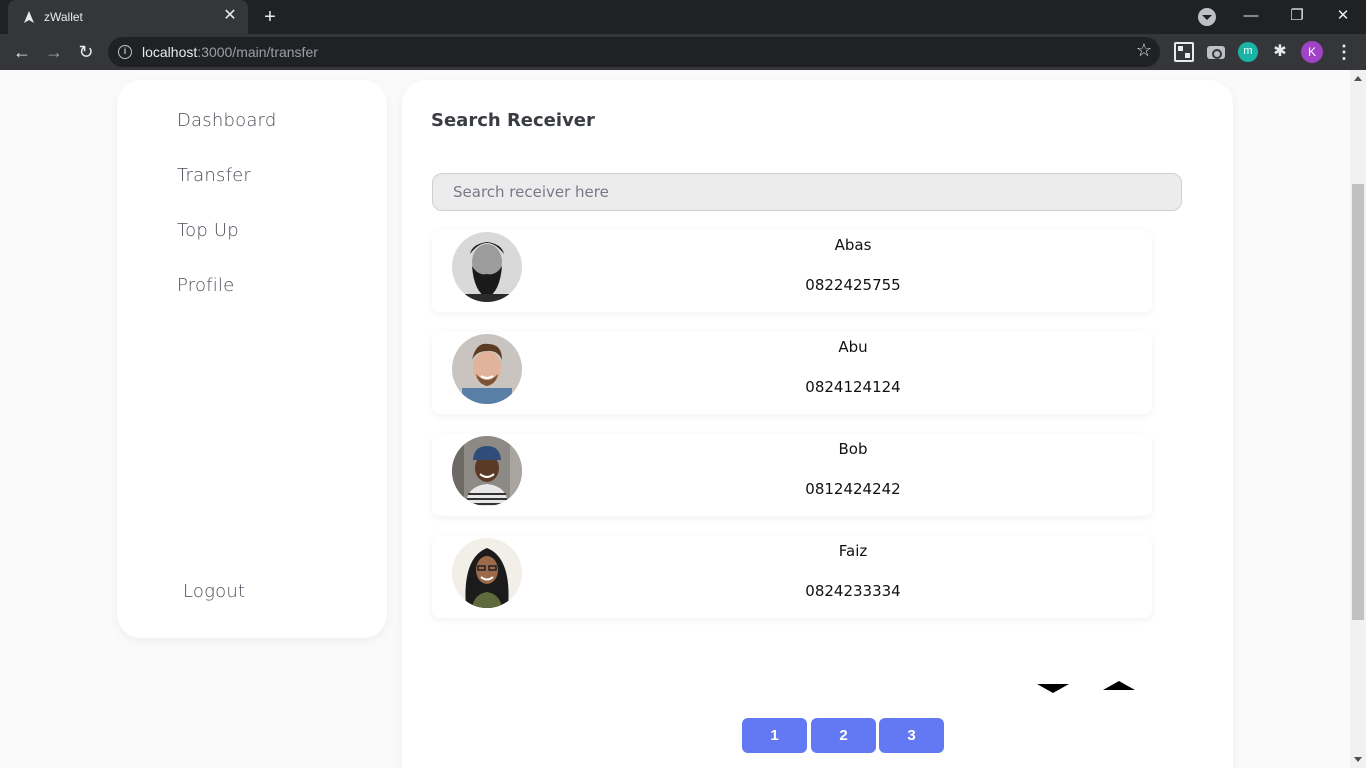 The width and height of the screenshot is (1366, 768). What do you see at coordinates (853, 551) in the screenshot?
I see `receiver-name: Faiz` at bounding box center [853, 551].